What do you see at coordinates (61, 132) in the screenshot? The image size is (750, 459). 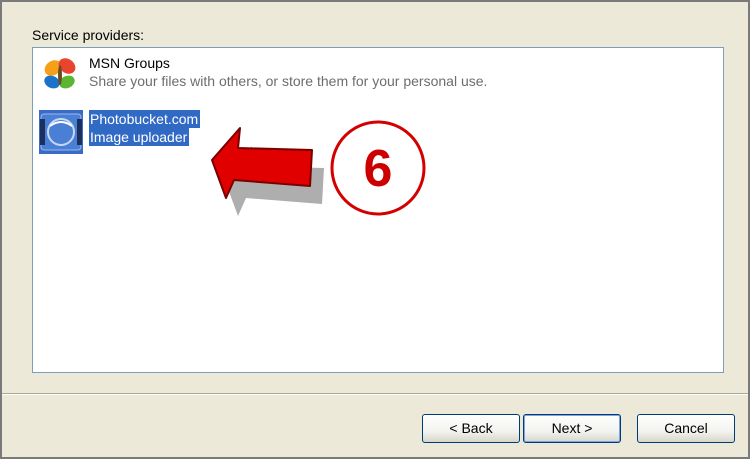 I see `photobucket-icon` at bounding box center [61, 132].